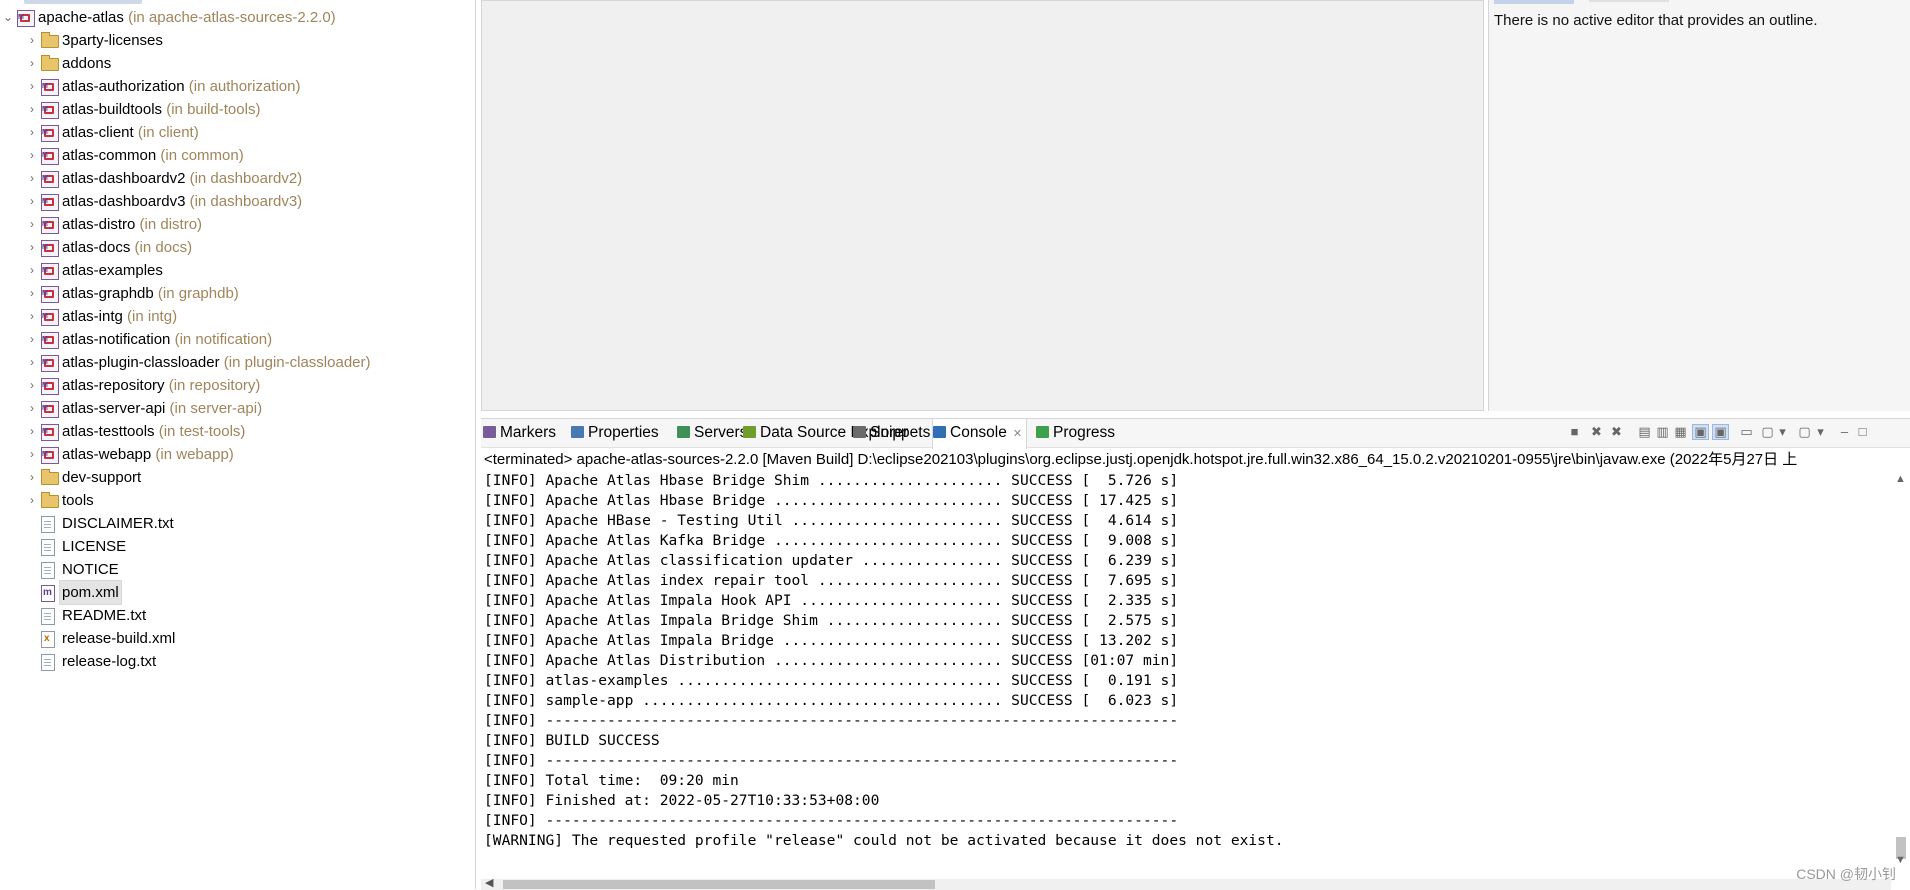 The image size is (1910, 890). Describe the element at coordinates (1616, 432) in the screenshot. I see `remove-all-terminated-icon: ✖` at that location.